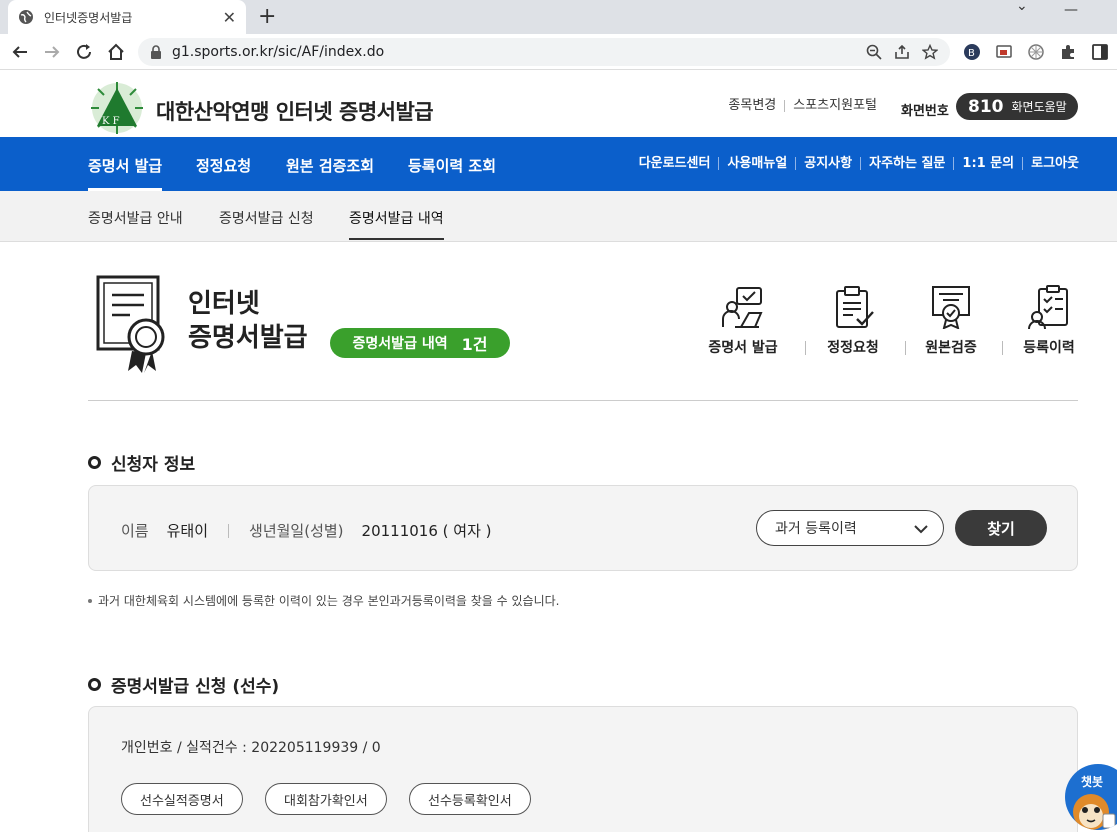  Describe the element at coordinates (26, 17) in the screenshot. I see `globe-icon` at that location.